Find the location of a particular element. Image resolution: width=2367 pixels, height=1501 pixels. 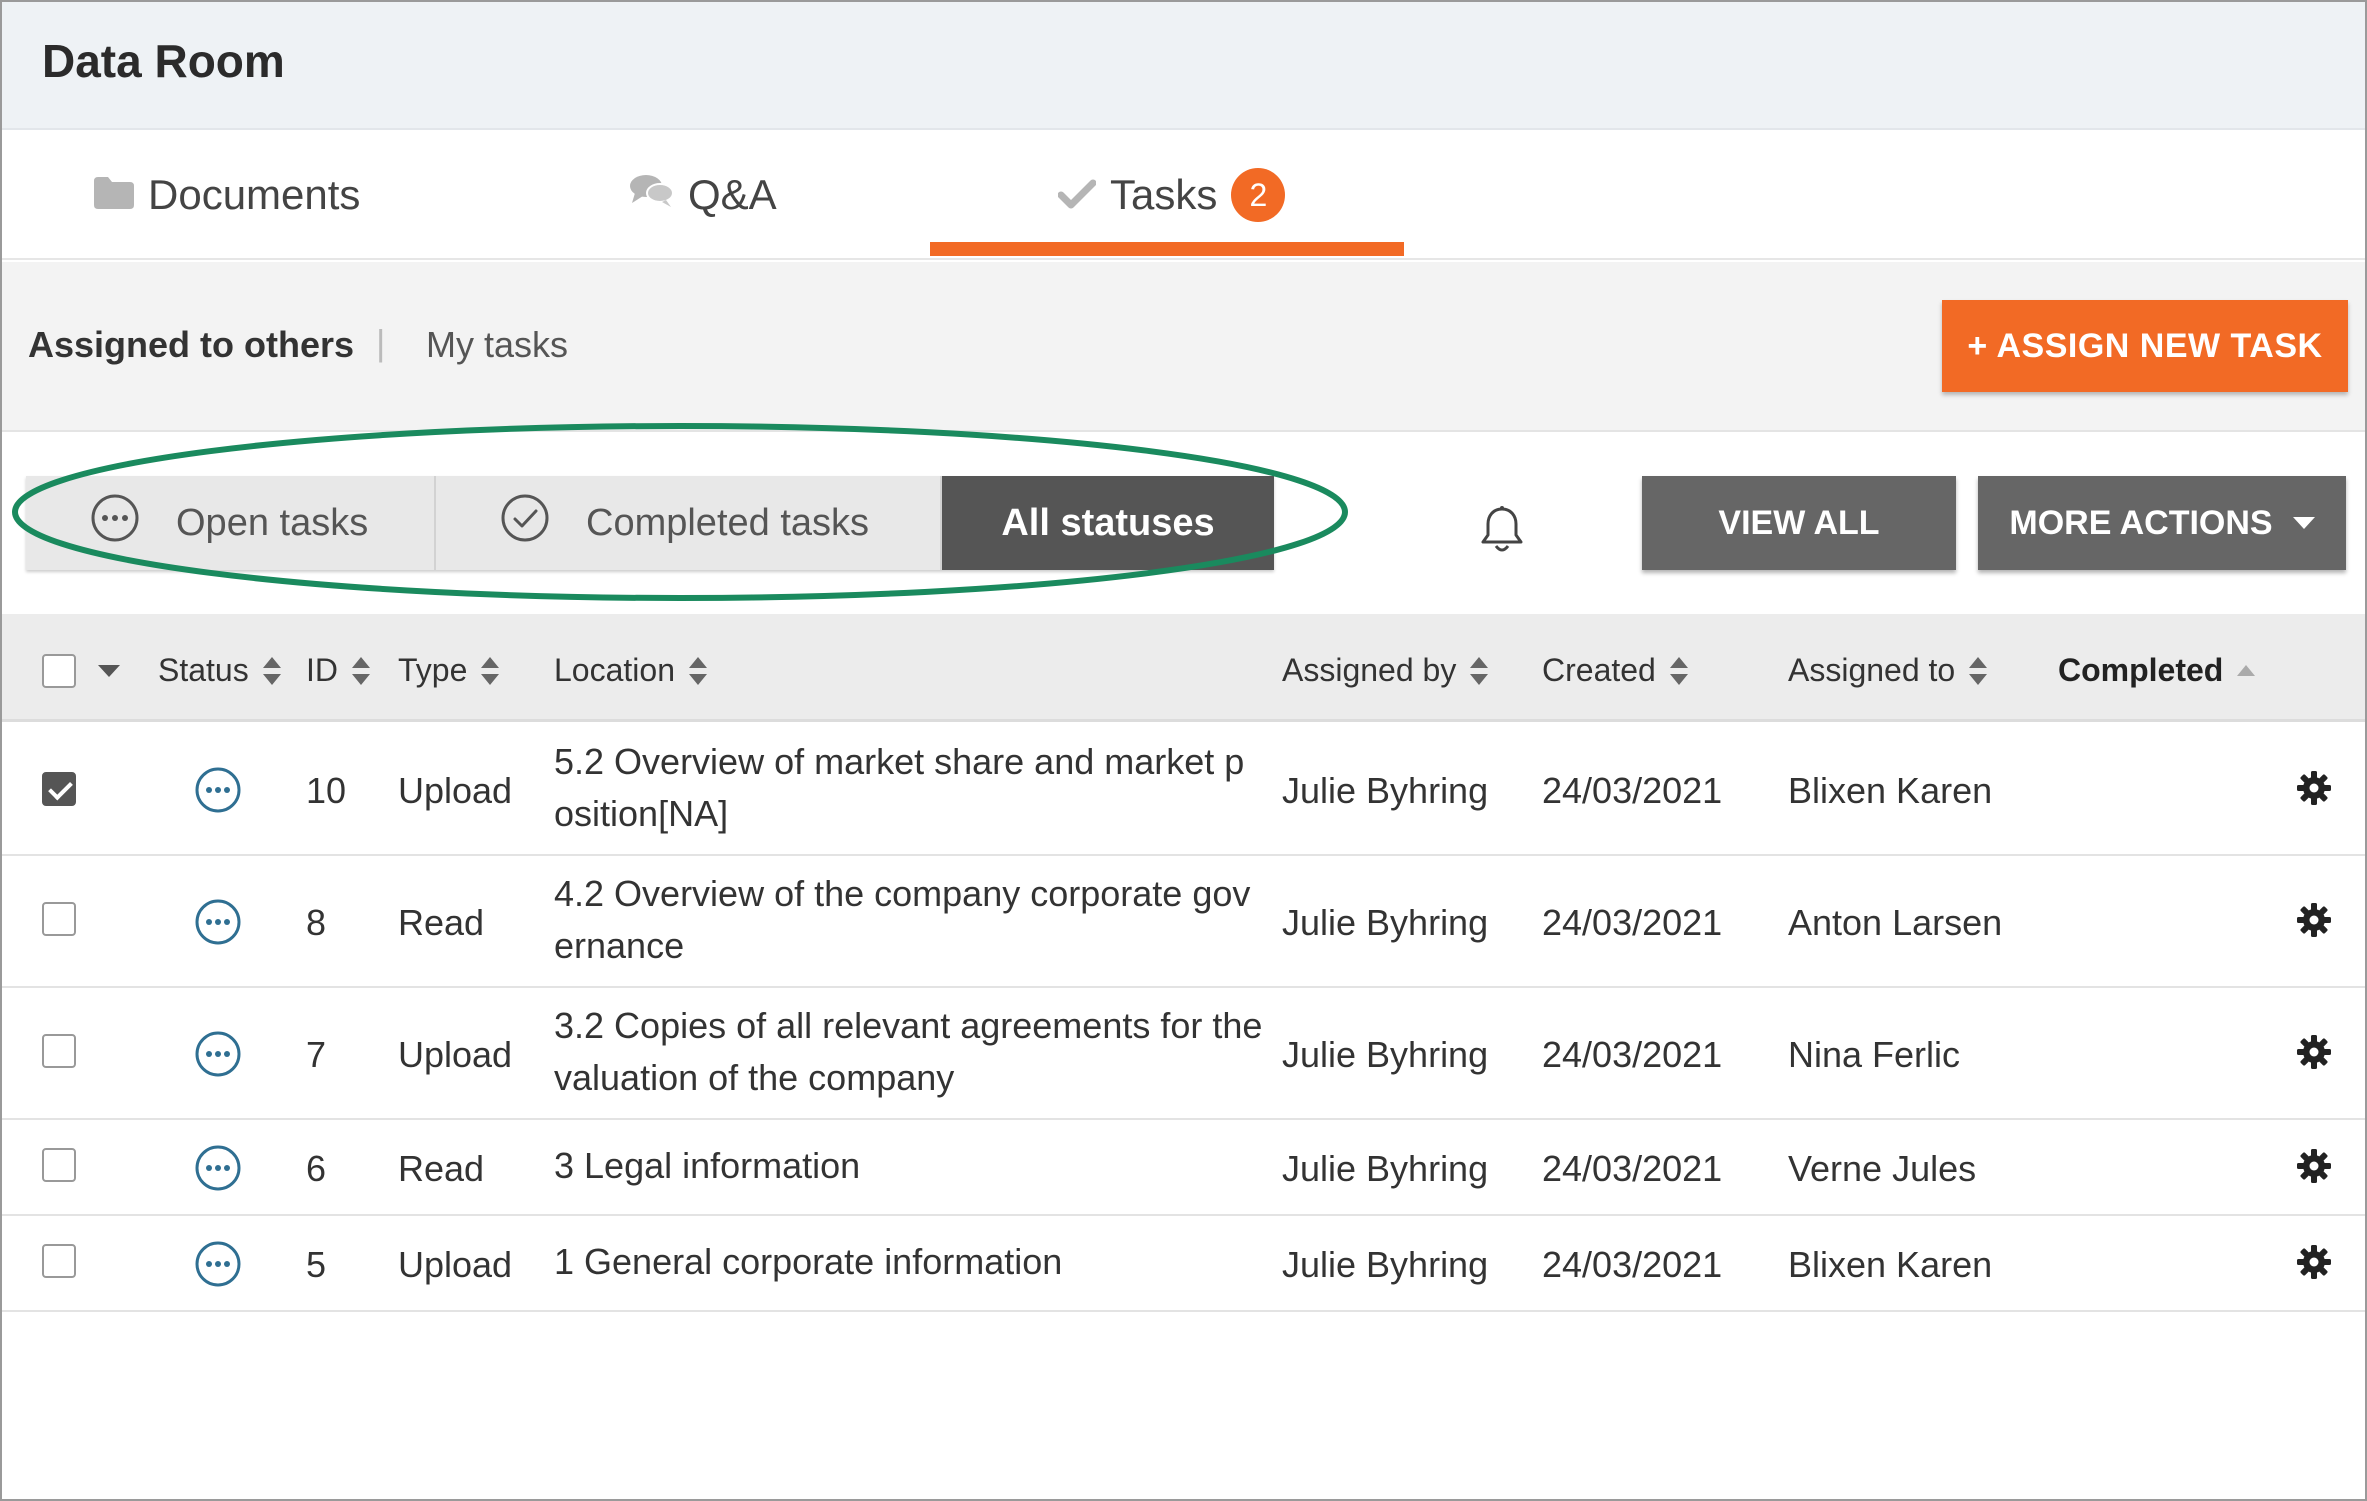

column-type: Type is located at coordinates (449, 670).